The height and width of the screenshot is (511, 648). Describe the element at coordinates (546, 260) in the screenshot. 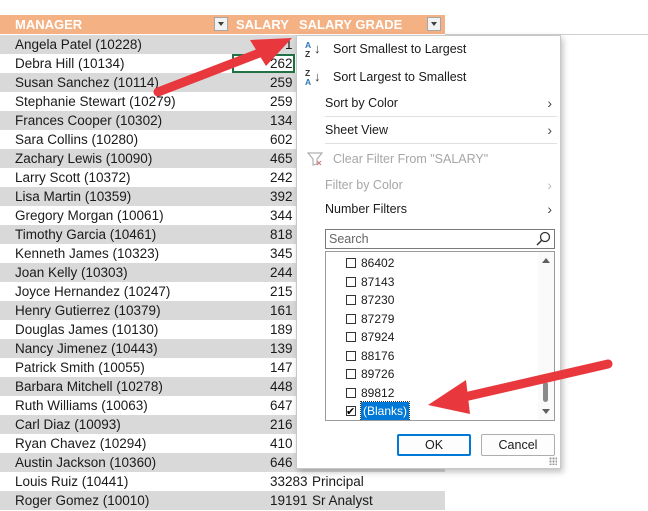

I see `scroll-up-icon` at that location.